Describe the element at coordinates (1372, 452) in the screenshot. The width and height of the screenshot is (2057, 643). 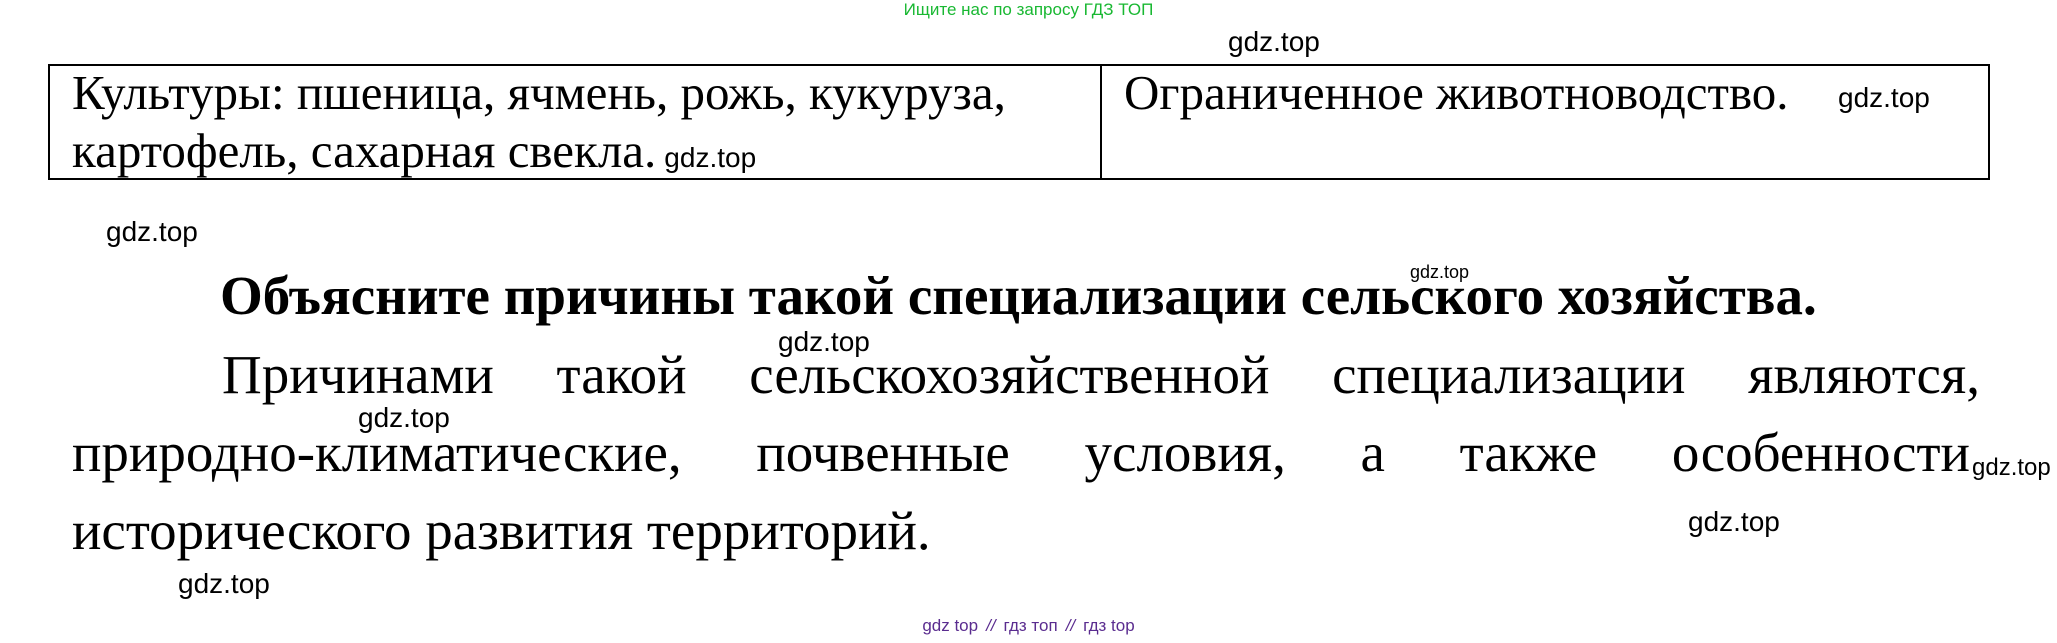
I see `answer-word: а` at that location.